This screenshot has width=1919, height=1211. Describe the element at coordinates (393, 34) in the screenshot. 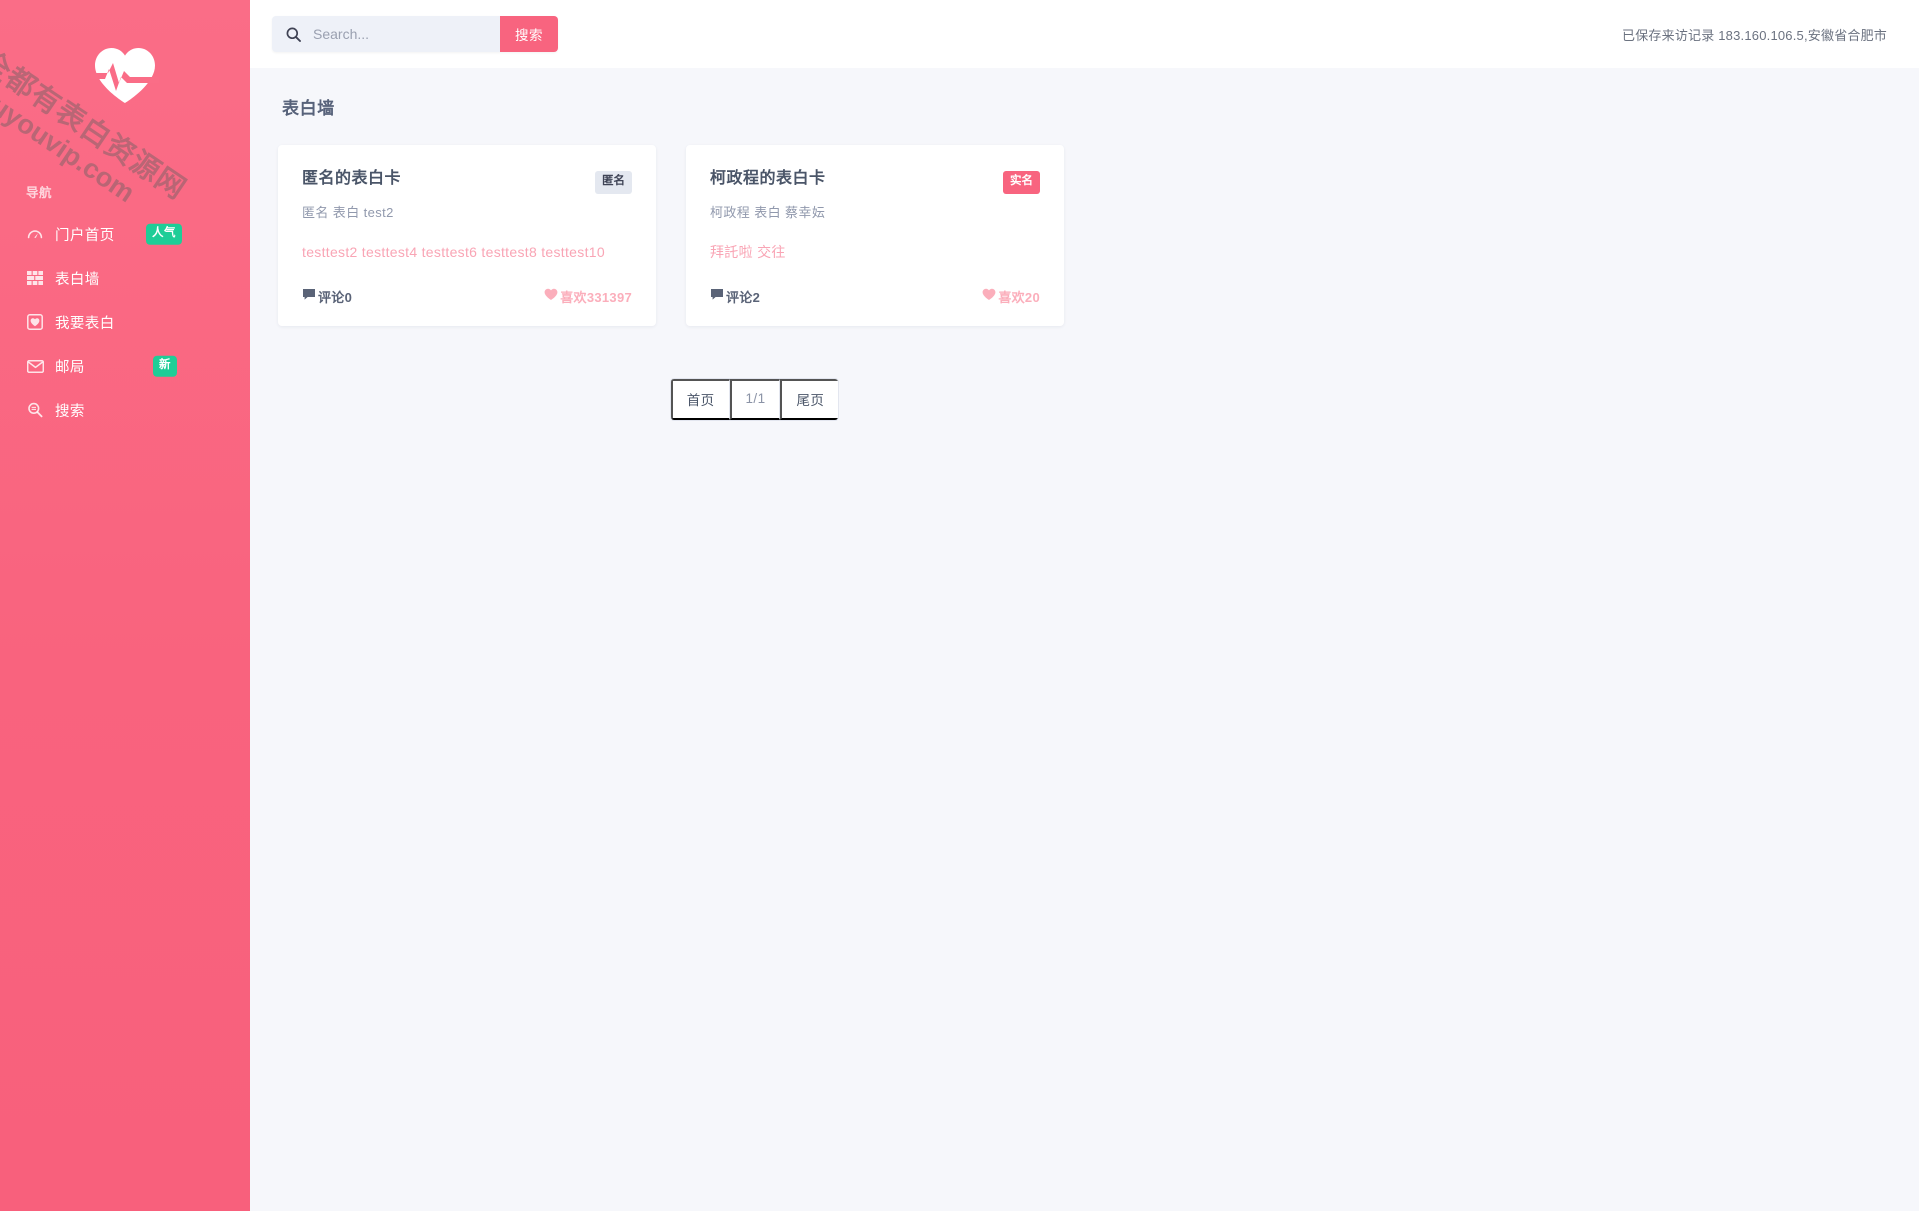

I see `search-input` at that location.